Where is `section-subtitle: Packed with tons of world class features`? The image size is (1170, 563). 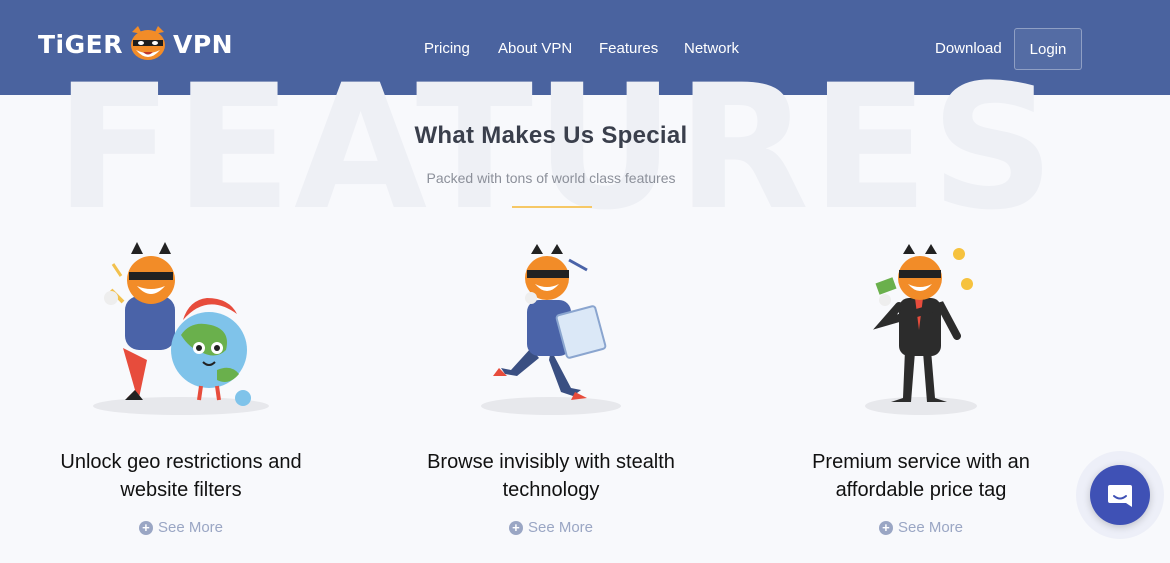
section-subtitle: Packed with tons of world class features is located at coordinates (551, 178).